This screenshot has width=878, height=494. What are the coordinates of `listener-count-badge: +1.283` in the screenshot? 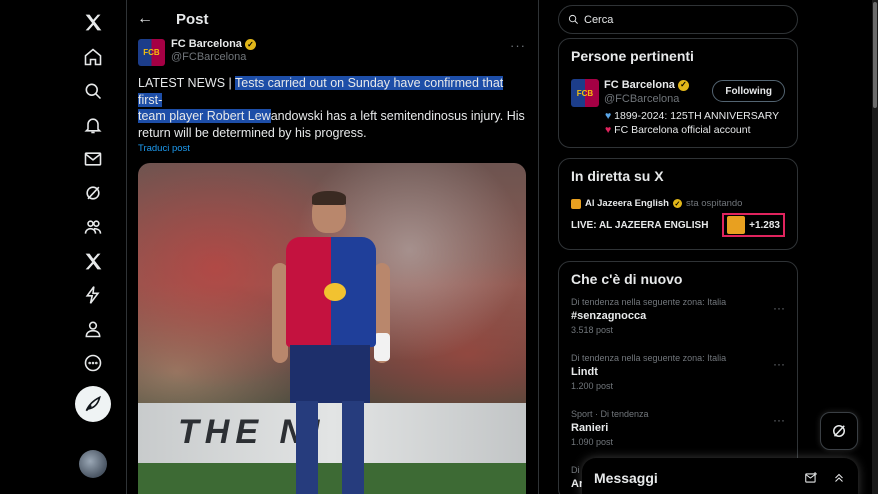 It's located at (753, 225).